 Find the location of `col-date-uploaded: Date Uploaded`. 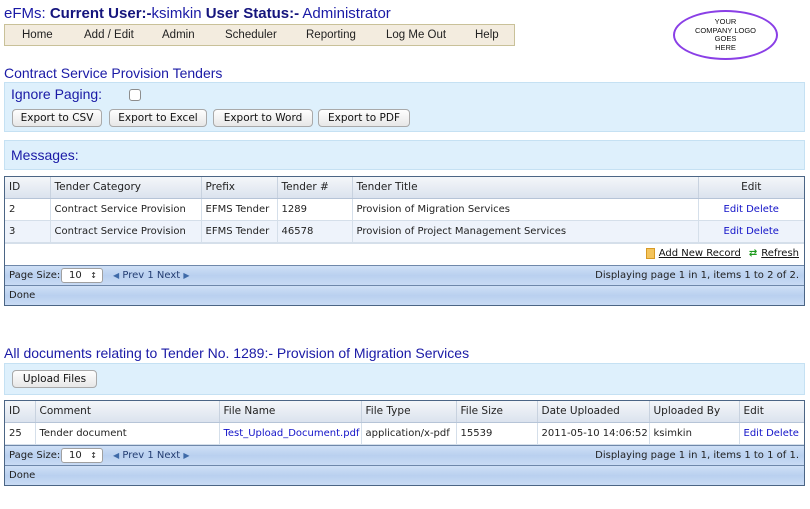

col-date-uploaded: Date Uploaded is located at coordinates (593, 412).